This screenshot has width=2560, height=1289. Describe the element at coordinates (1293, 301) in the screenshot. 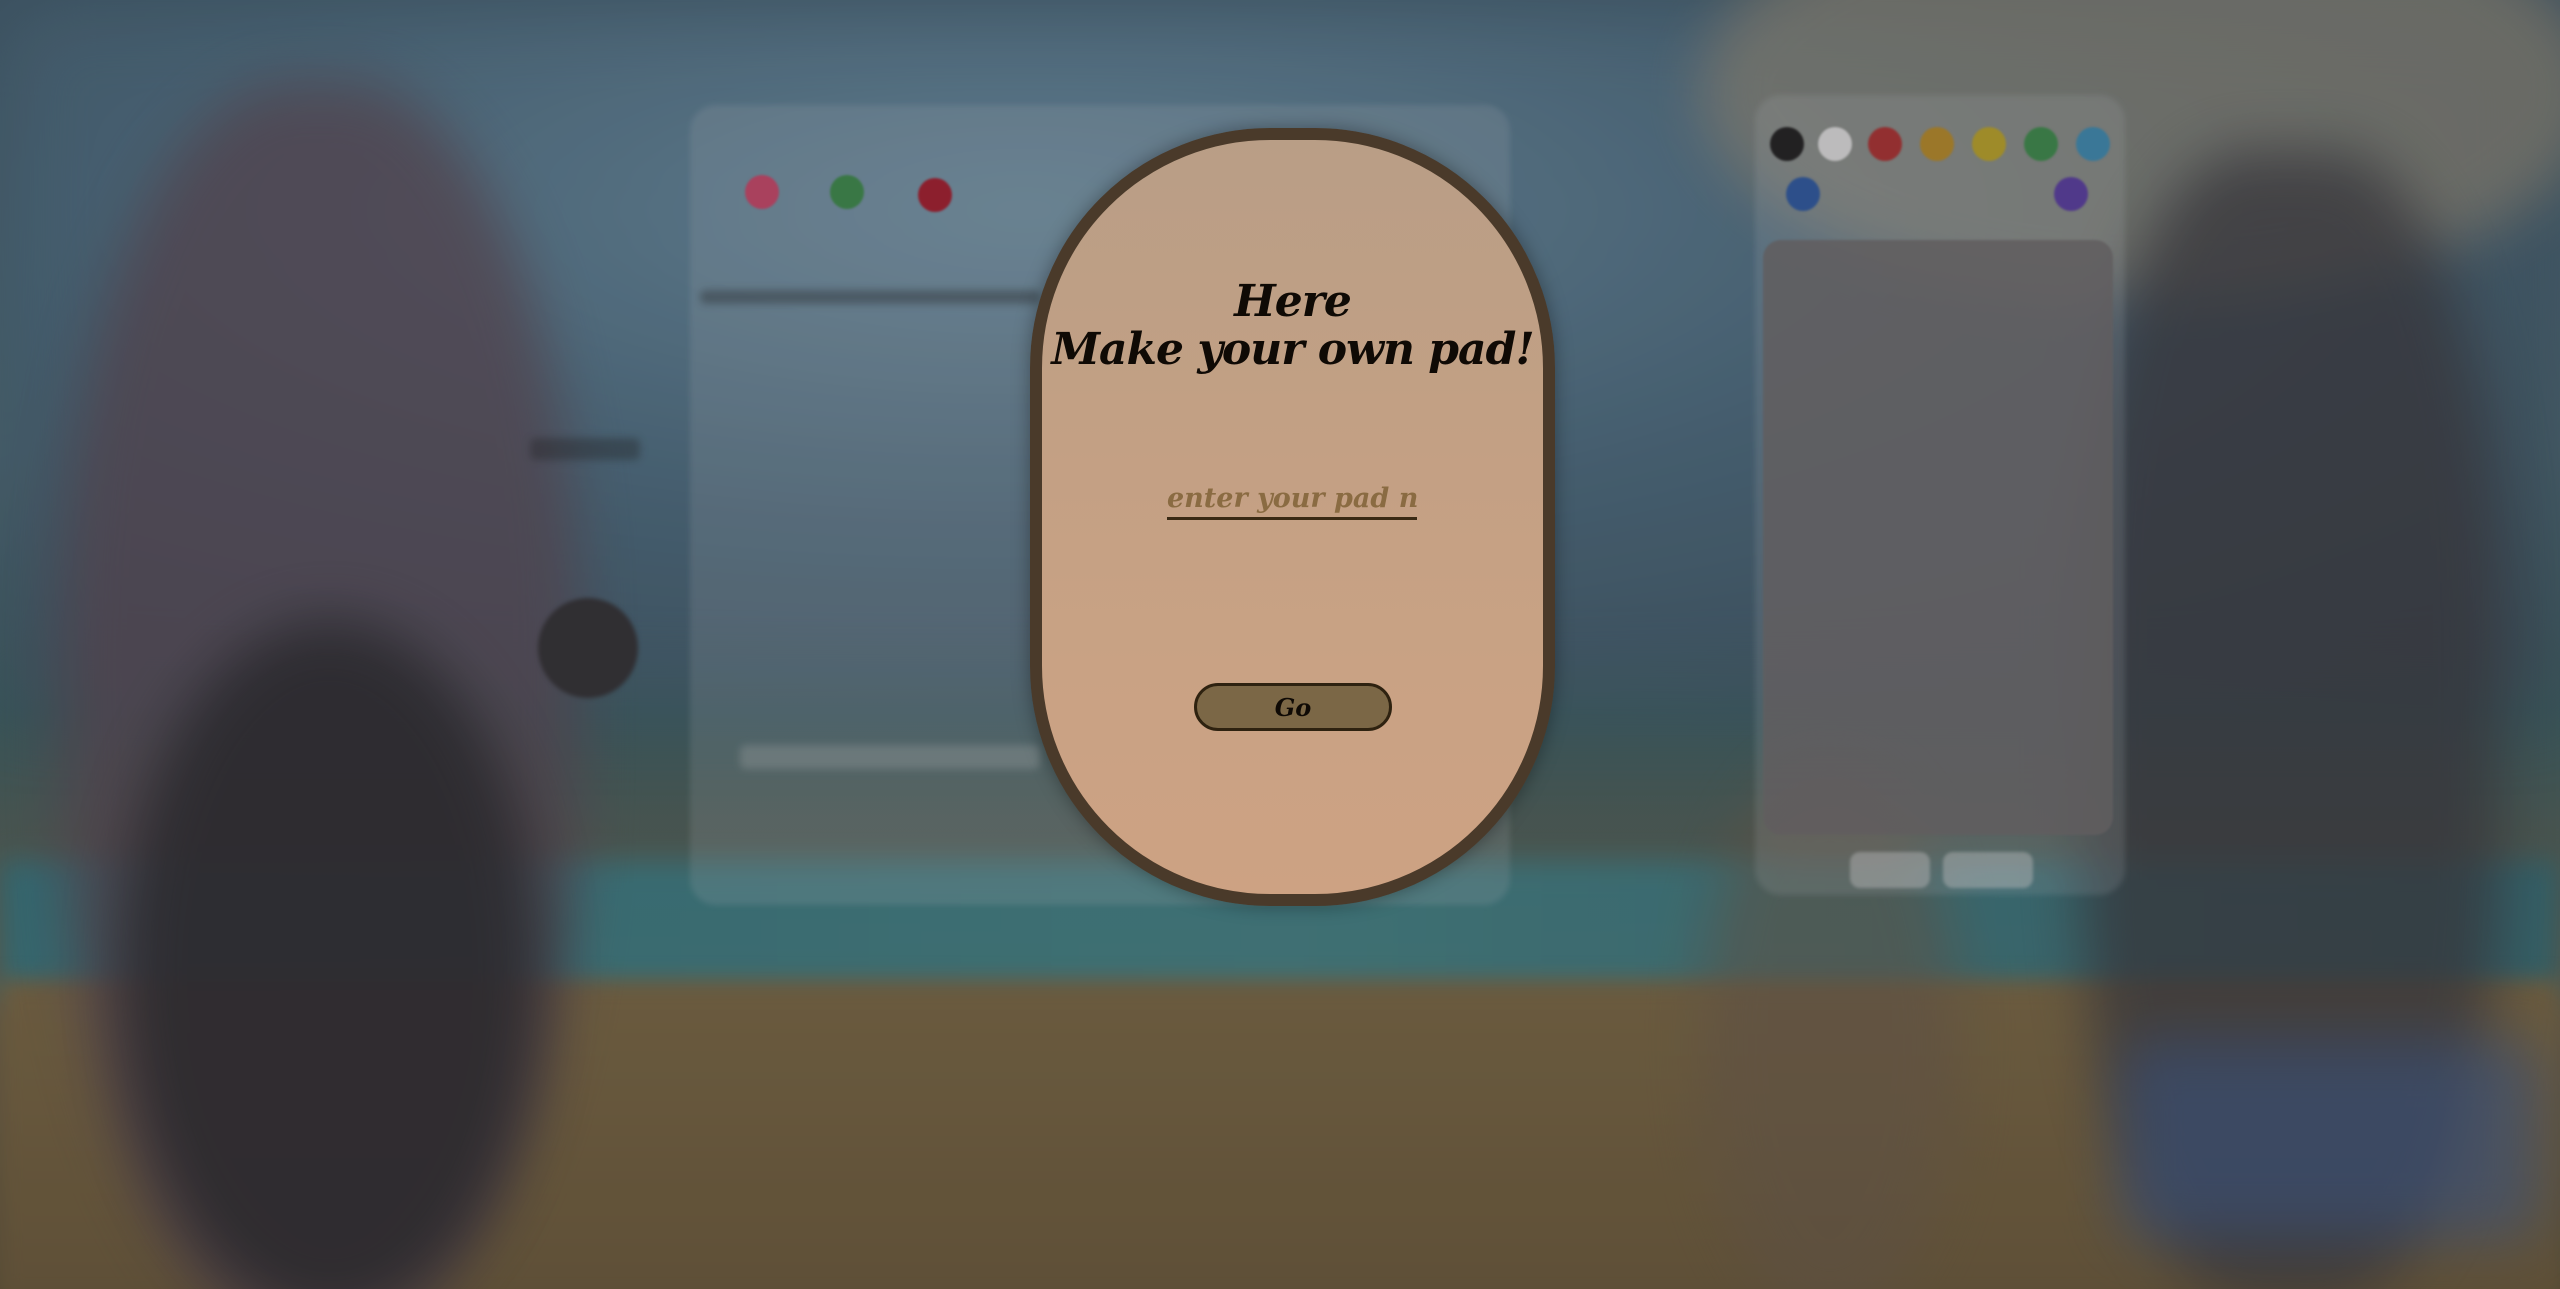

I see `modal-title-line-1: Here` at that location.